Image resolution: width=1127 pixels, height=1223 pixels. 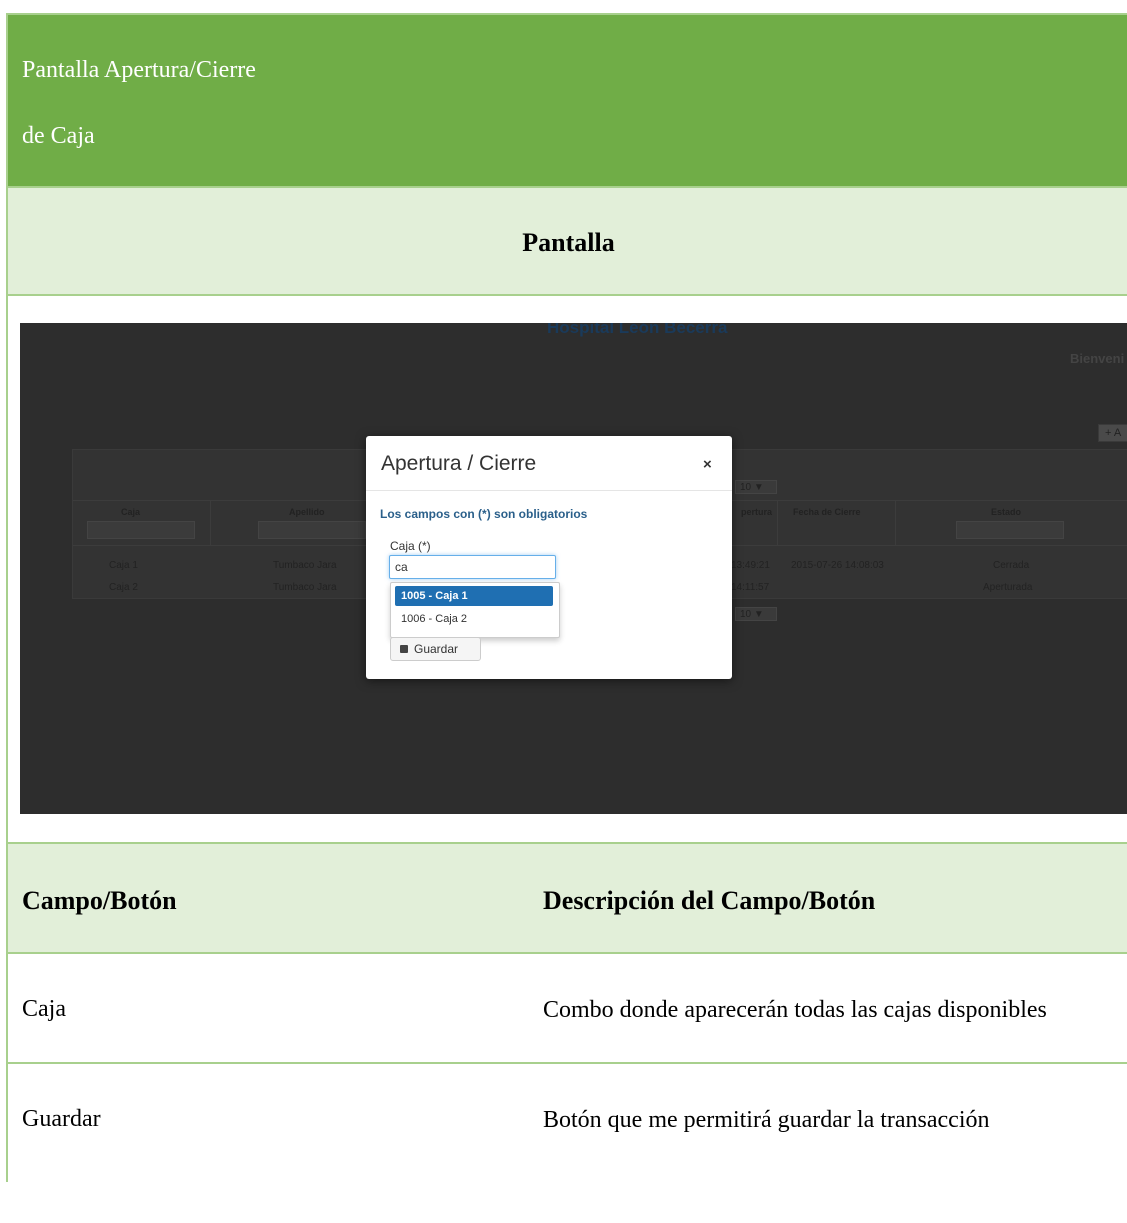 What do you see at coordinates (131, 512) in the screenshot?
I see `column-header-caja: Caja` at bounding box center [131, 512].